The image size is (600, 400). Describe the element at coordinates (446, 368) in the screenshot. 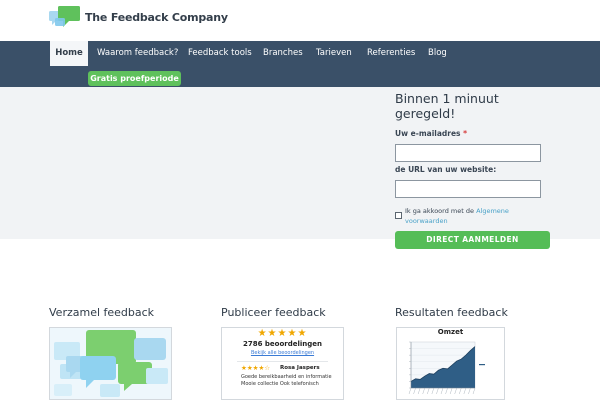

I see `area-chart` at that location.